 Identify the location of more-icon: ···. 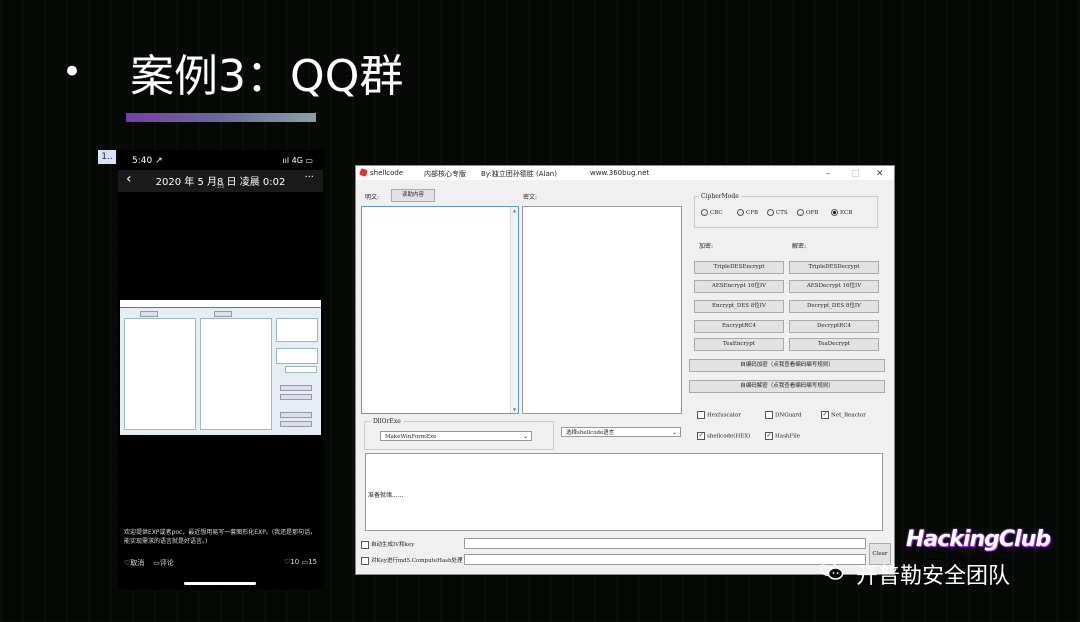
(309, 177).